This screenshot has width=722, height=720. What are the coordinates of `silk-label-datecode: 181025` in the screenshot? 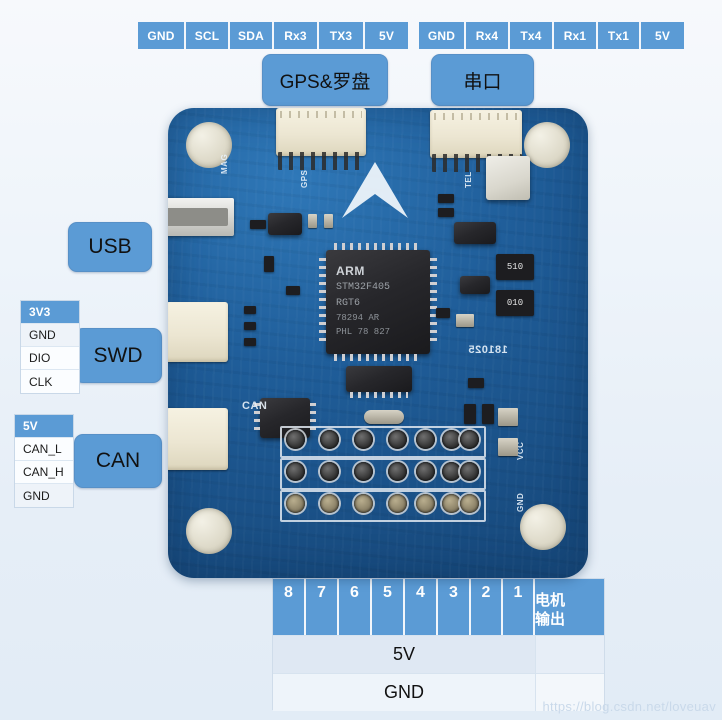 It's located at (488, 350).